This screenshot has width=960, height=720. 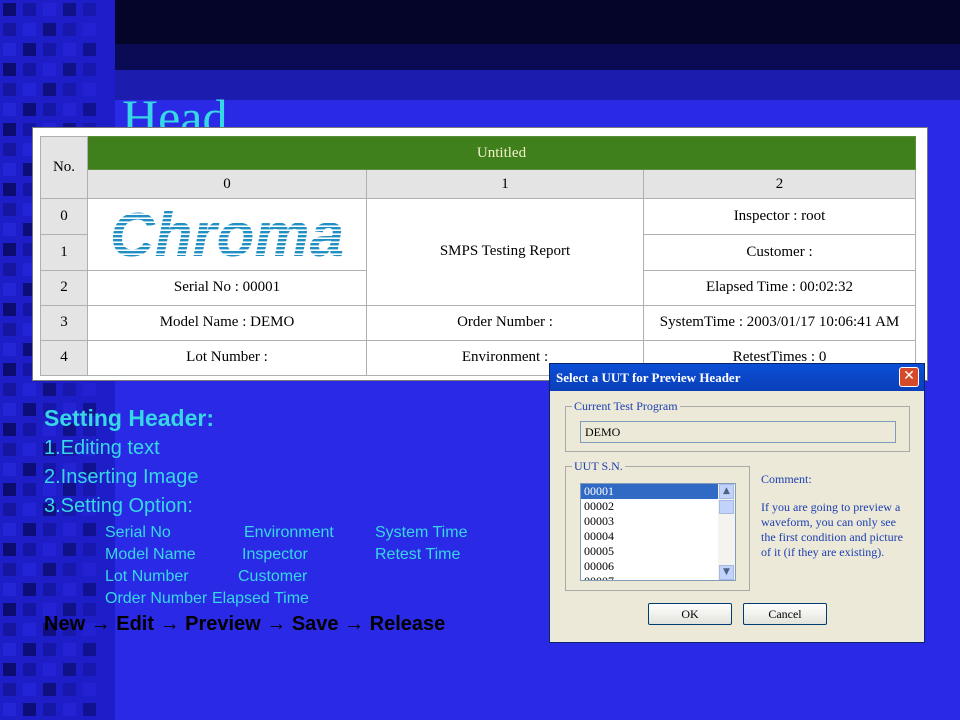 I want to click on list-scrollbar: ▲ ▼, so click(x=726, y=532).